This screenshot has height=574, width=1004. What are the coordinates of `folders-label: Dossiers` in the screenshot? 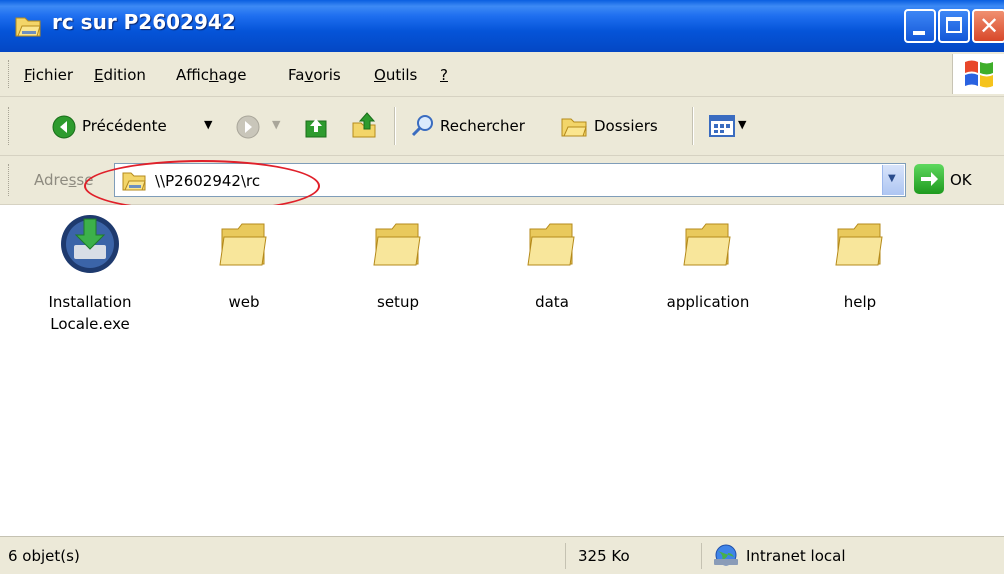 It's located at (626, 126).